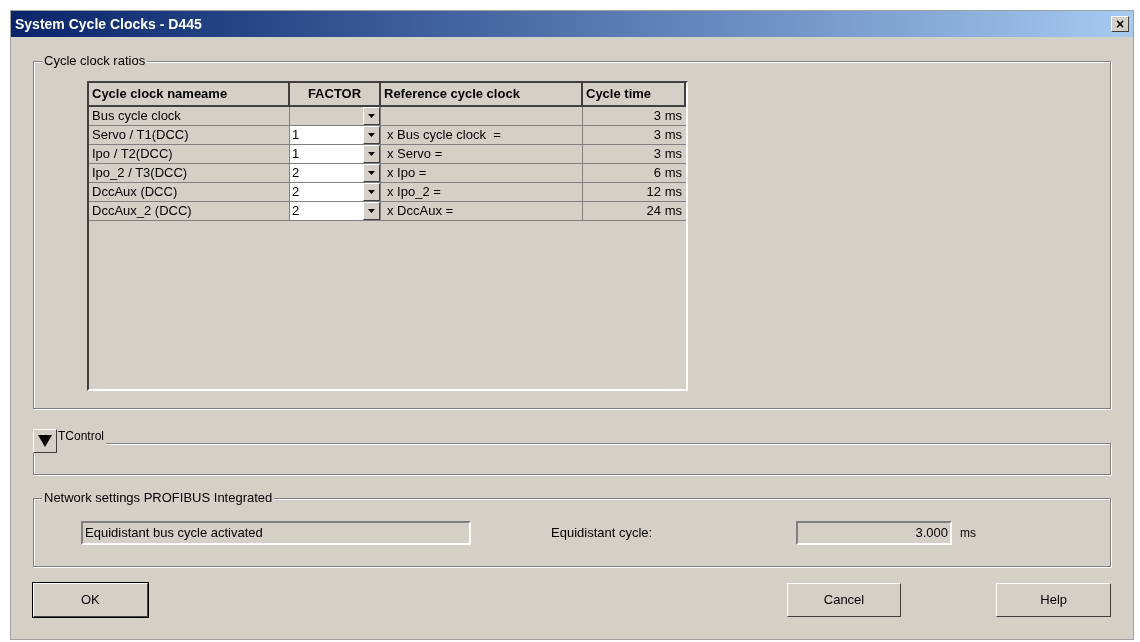  Describe the element at coordinates (276, 532) in the screenshot. I see `status-field: Equidistant bus cycle activated` at that location.